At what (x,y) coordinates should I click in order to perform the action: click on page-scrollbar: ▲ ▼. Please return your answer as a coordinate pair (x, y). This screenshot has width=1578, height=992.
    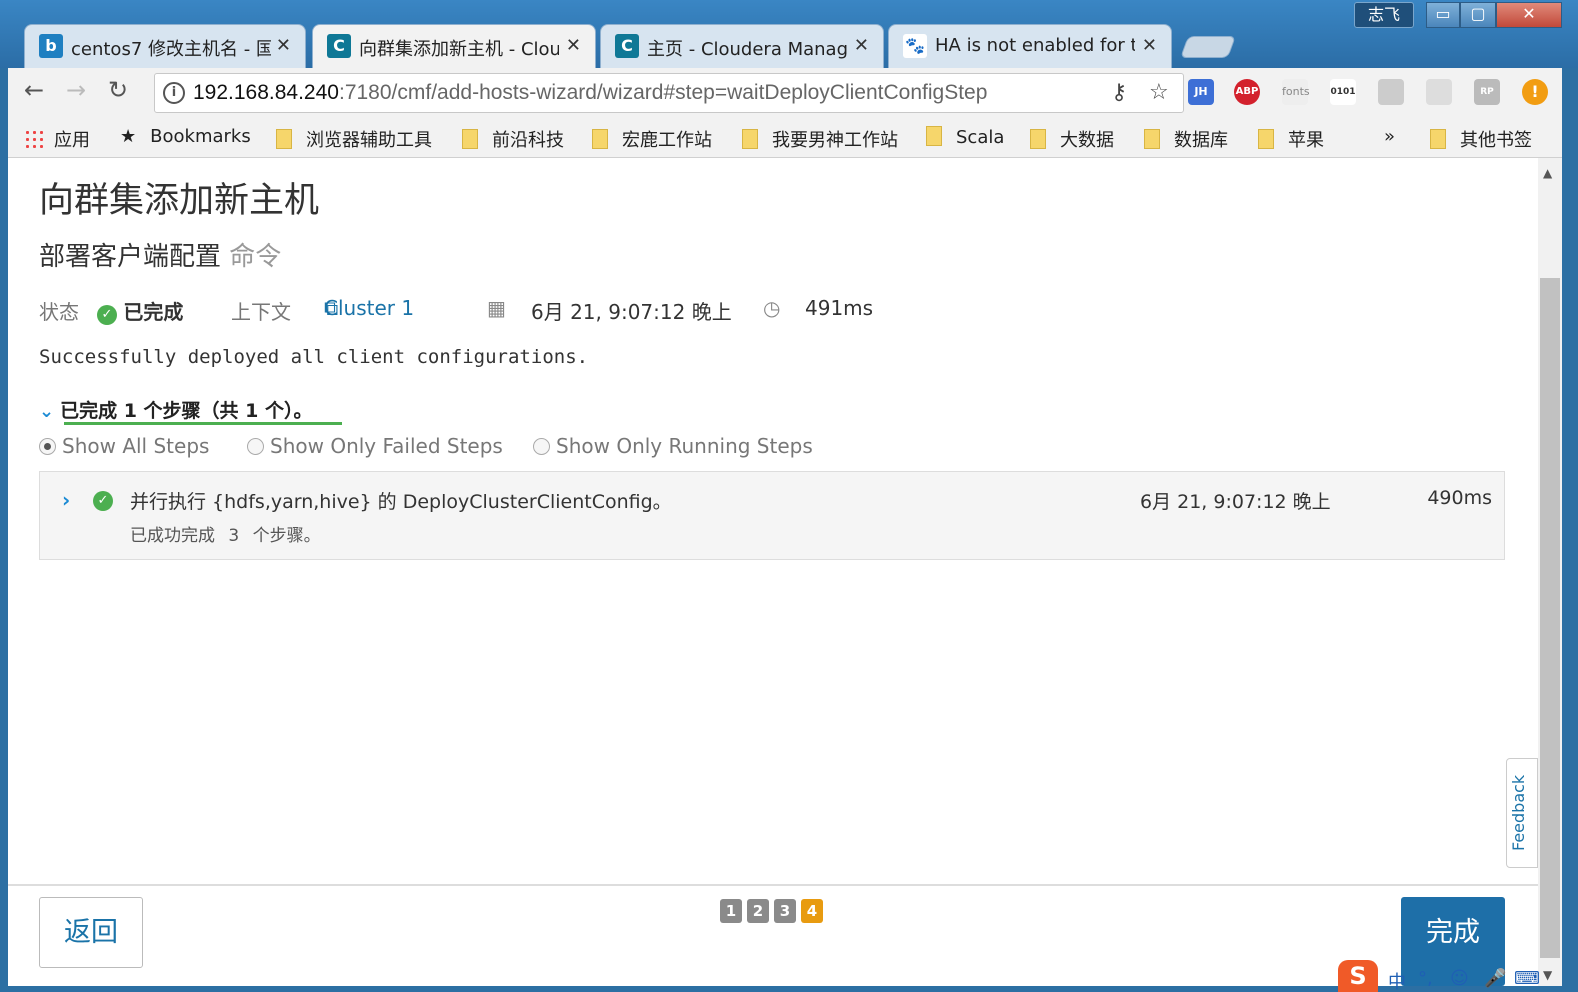
    Looking at the image, I should click on (1550, 572).